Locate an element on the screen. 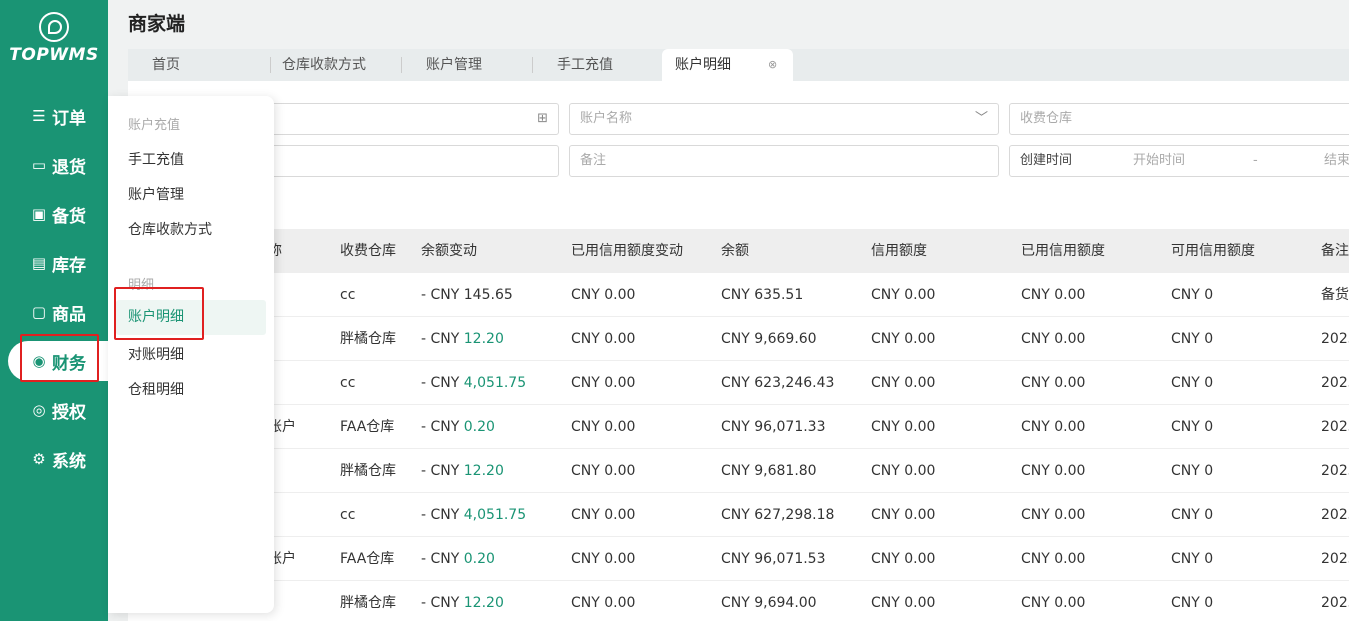 The width and height of the screenshot is (1349, 621). inventory-icon: ▤ is located at coordinates (39, 262).